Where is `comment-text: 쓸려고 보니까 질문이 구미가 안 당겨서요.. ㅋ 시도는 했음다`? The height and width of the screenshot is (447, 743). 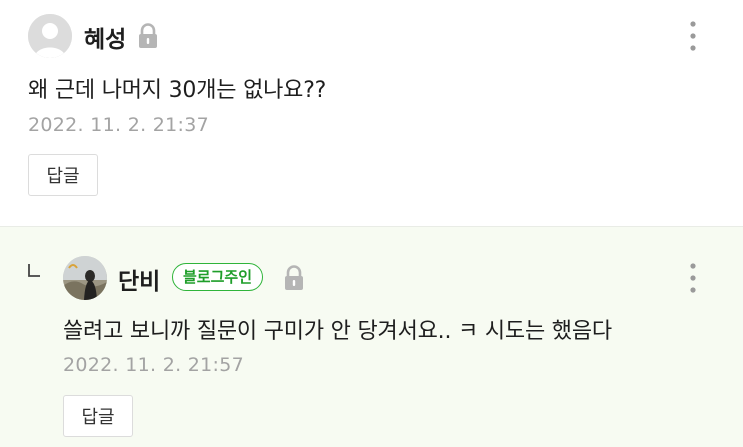
comment-text: 쓸려고 보니까 질문이 구미가 안 당겨서요.. ㅋ 시도는 했음다 is located at coordinates (337, 331).